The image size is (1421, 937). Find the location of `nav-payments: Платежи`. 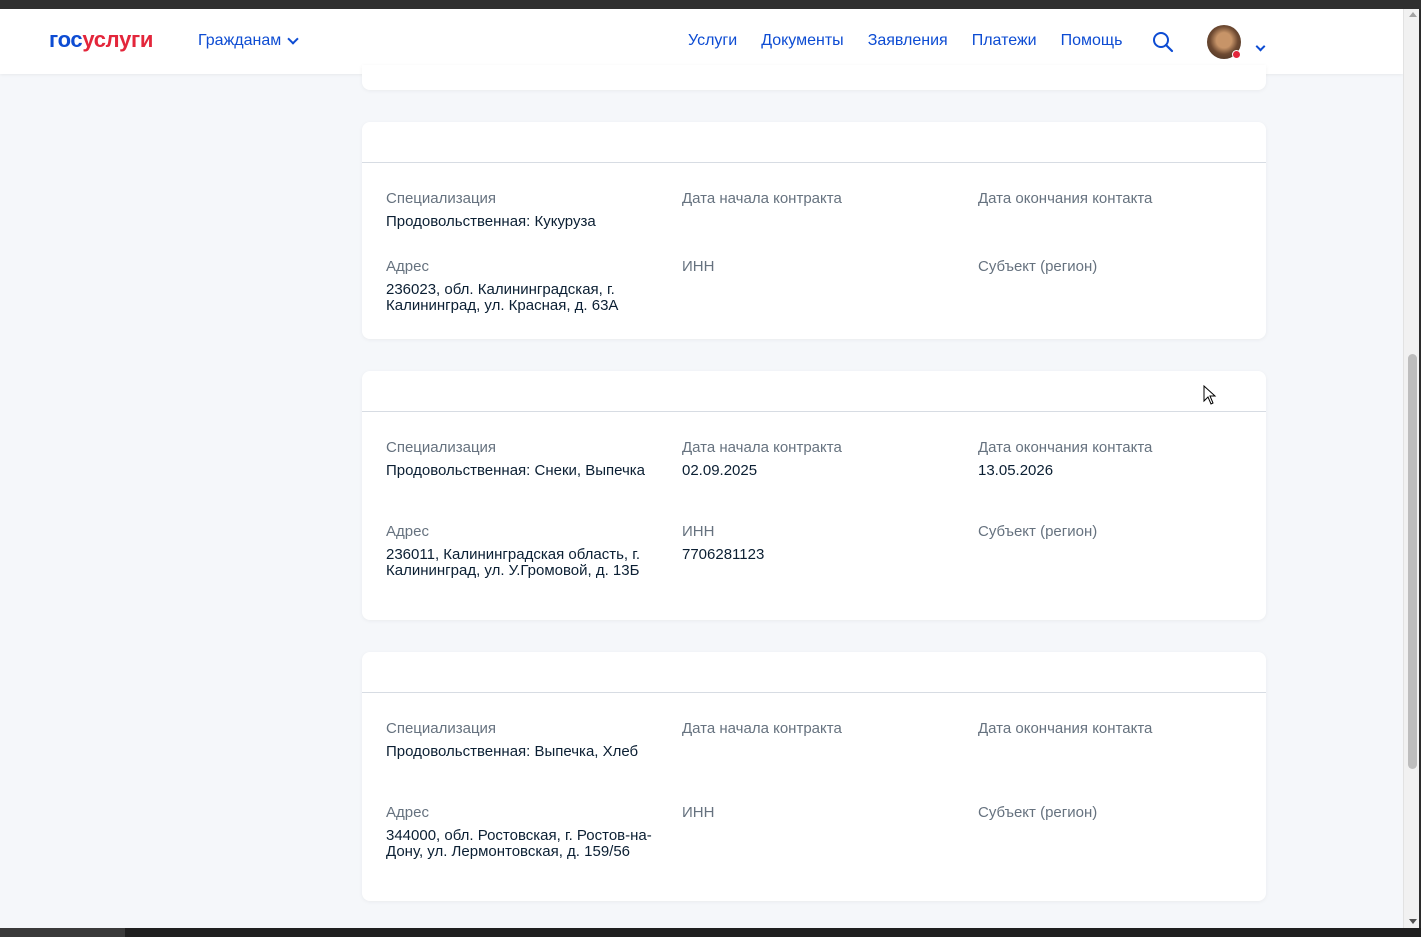

nav-payments: Платежи is located at coordinates (1004, 41).